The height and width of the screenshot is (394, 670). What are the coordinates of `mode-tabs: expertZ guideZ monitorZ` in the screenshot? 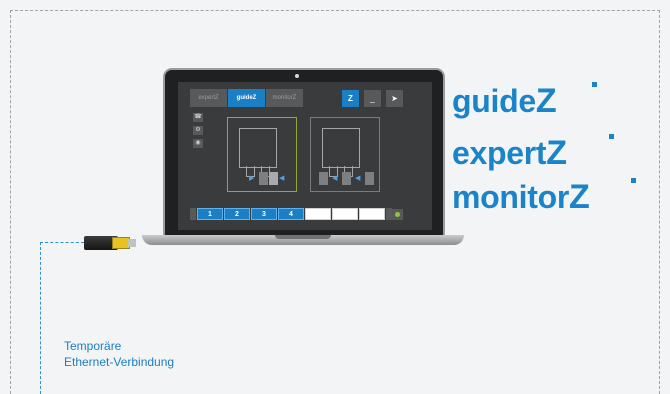 It's located at (246, 98).